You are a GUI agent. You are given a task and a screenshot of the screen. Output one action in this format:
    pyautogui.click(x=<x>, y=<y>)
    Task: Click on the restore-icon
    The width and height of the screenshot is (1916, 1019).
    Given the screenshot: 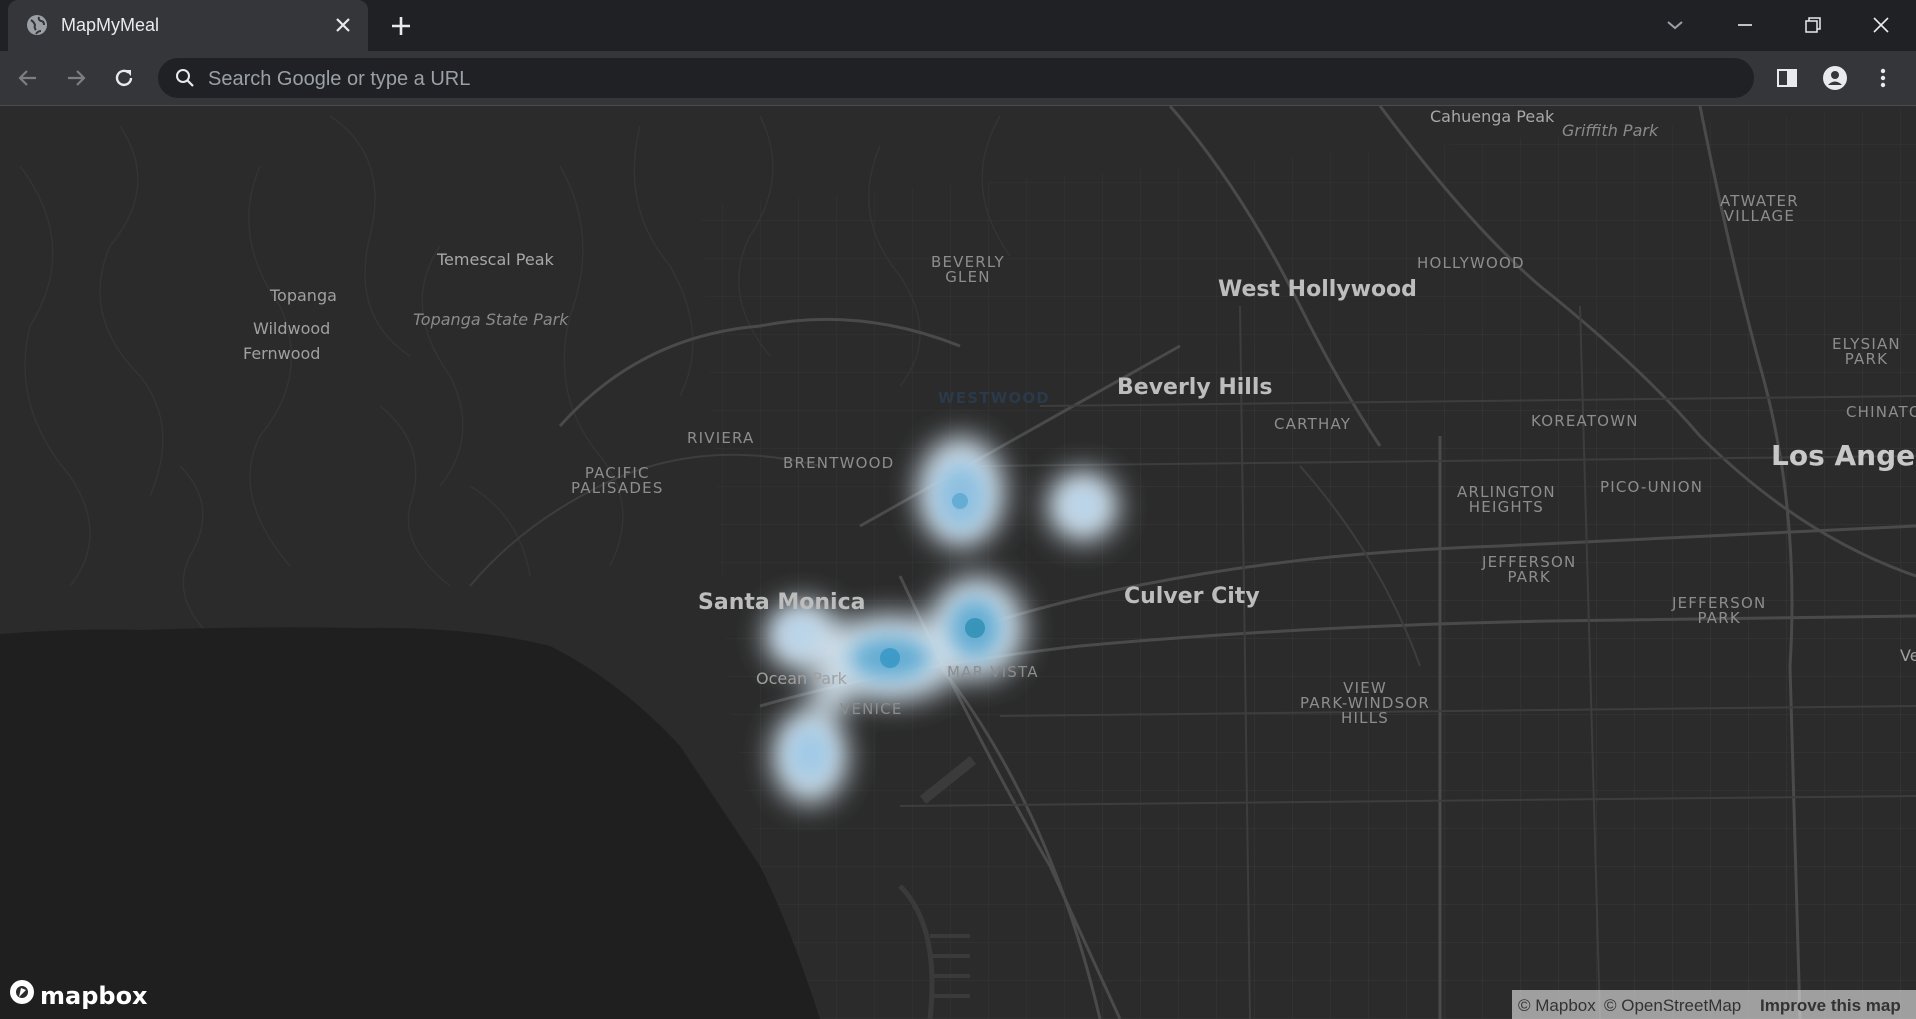 What is the action you would take?
    pyautogui.click(x=1813, y=25)
    